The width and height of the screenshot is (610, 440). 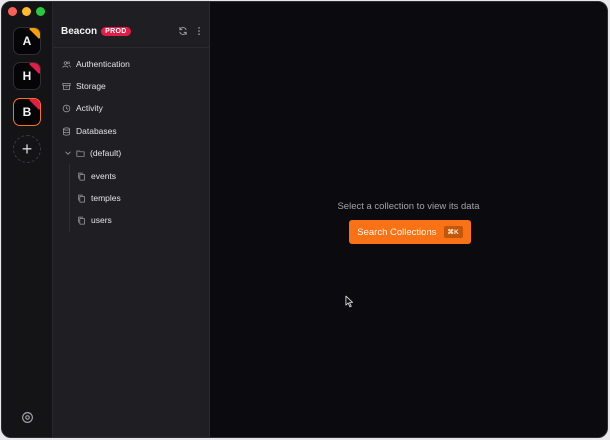 What do you see at coordinates (96, 131) in the screenshot?
I see `sidebar-item-label: Databases` at bounding box center [96, 131].